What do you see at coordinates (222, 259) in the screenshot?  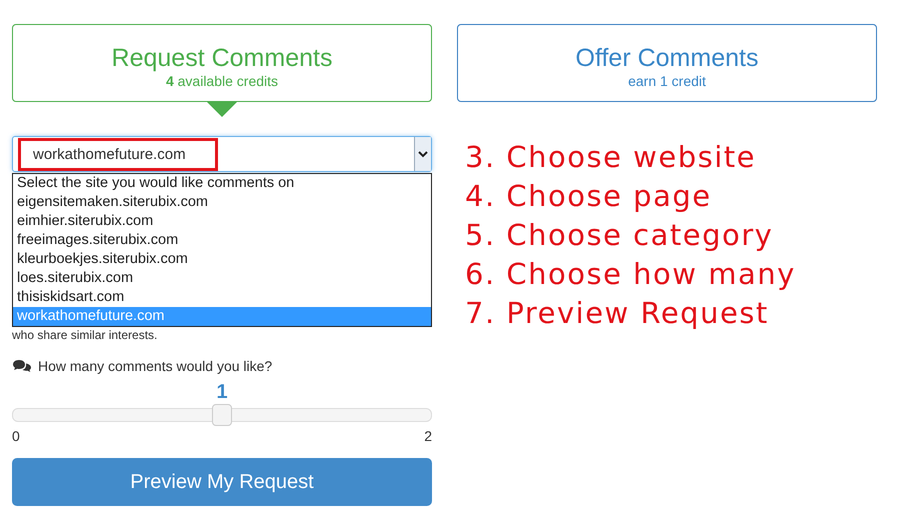 I see `dropdown-option: kleurboekjes.siterubix.com` at bounding box center [222, 259].